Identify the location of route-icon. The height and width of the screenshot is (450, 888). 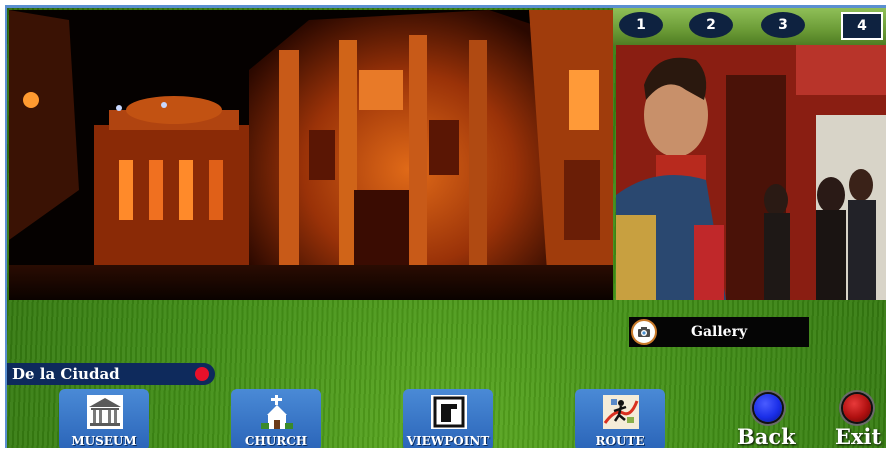
(621, 412).